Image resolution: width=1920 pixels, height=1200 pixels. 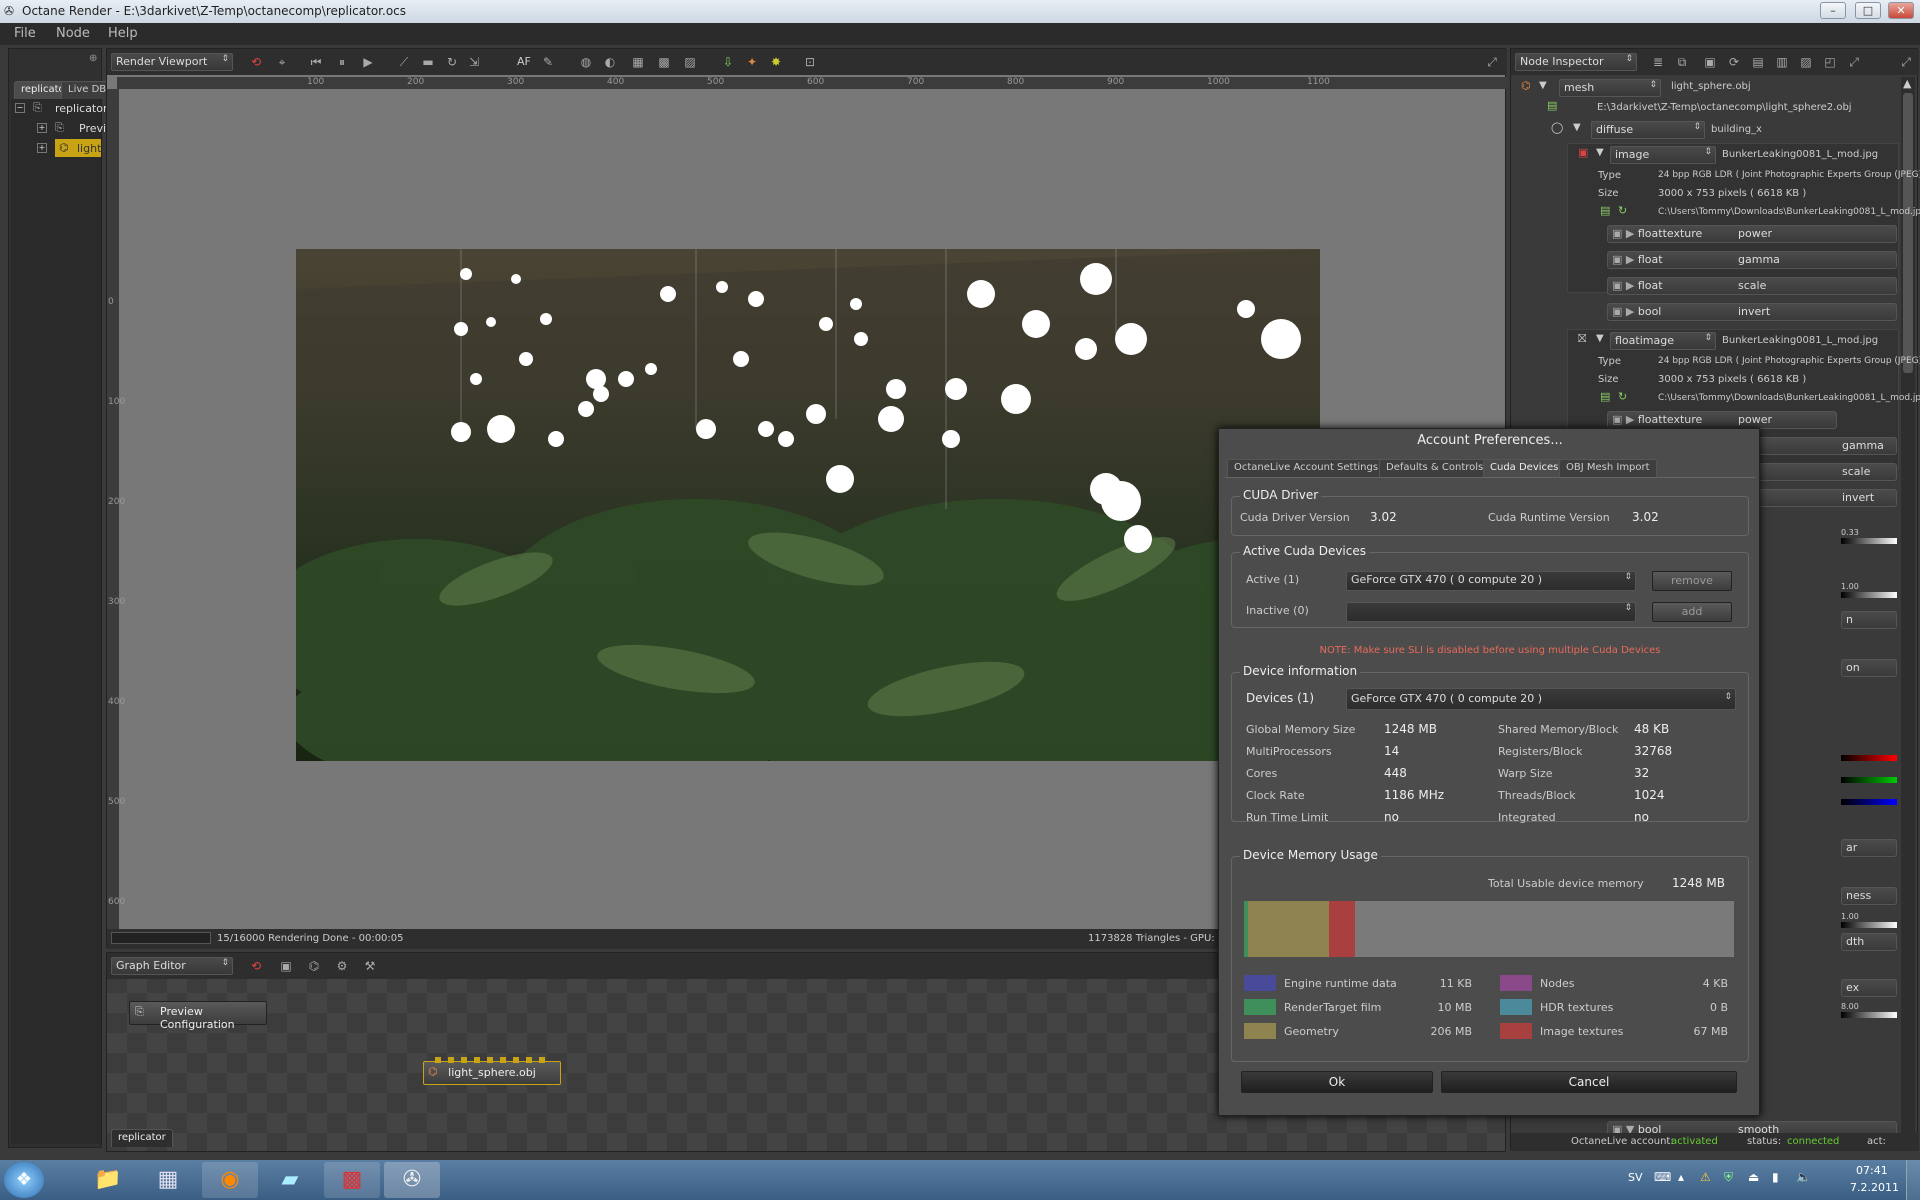 I want to click on tab-obj-mesh-import: OBJ Mesh Import, so click(x=1608, y=468).